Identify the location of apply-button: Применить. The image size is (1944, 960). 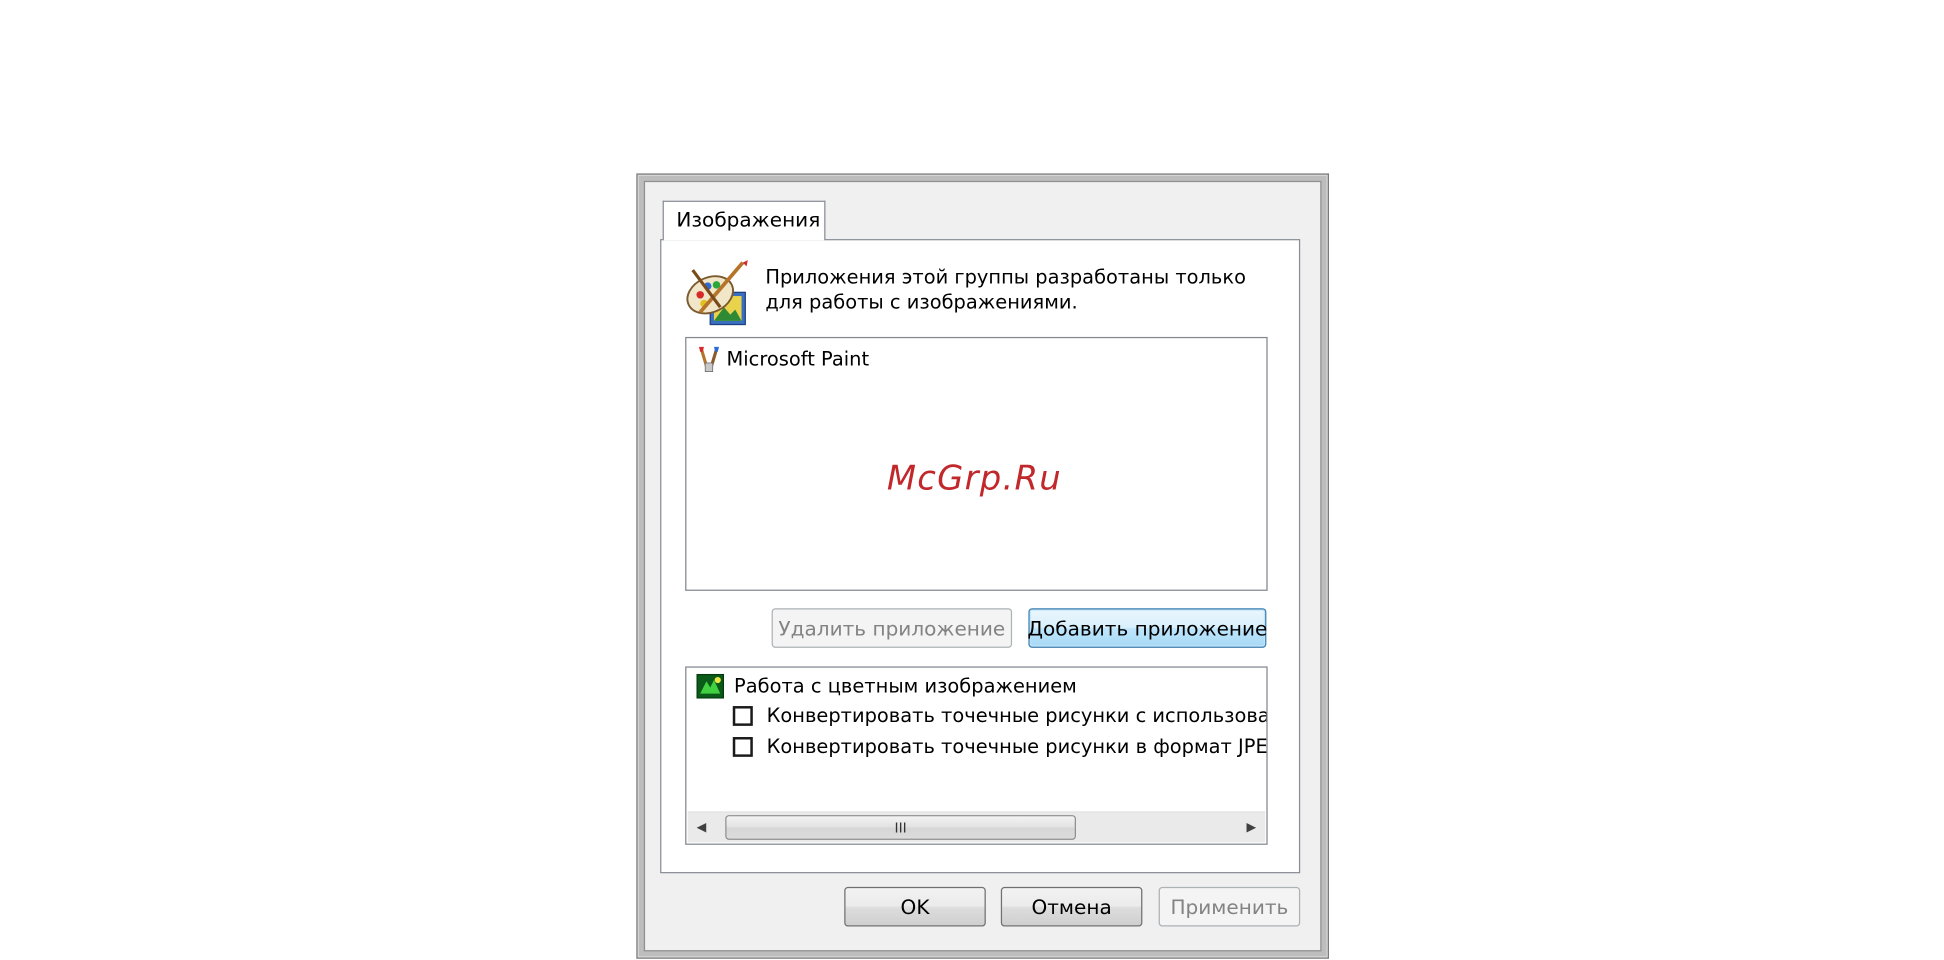
(1229, 906).